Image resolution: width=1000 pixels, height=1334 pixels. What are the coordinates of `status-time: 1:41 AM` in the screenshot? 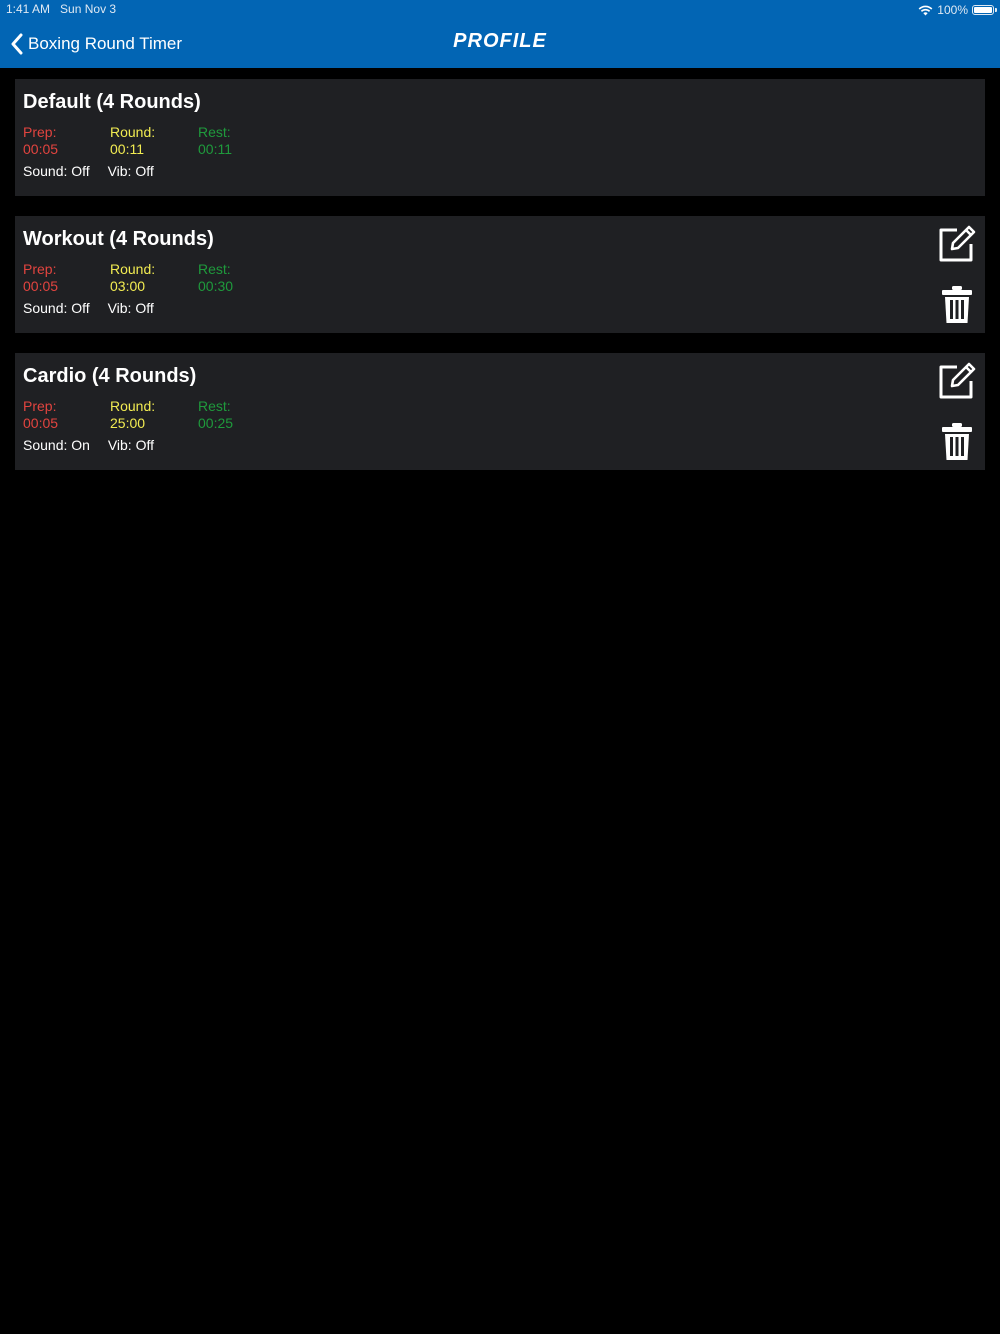 It's located at (28, 9).